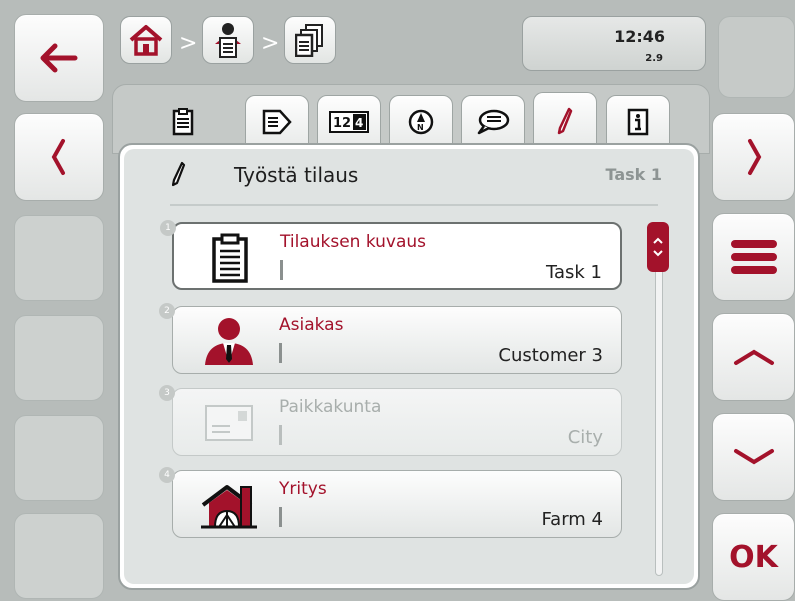  I want to click on tab-counters: 12 4, so click(349, 122).